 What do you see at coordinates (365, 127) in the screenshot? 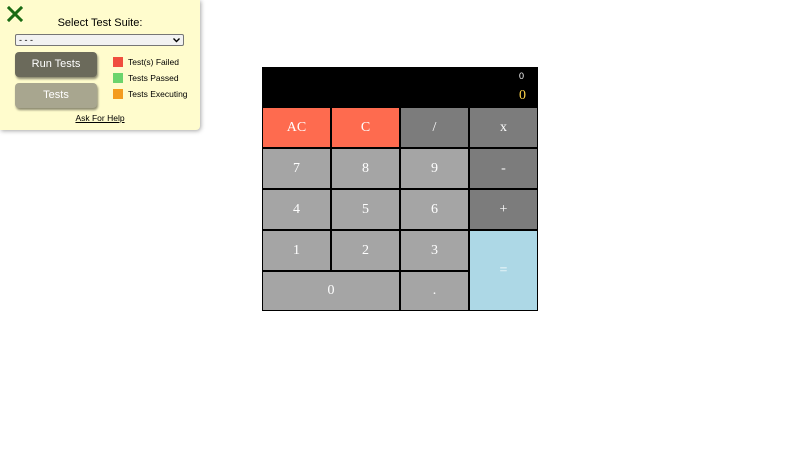
I see `clear-button: C` at bounding box center [365, 127].